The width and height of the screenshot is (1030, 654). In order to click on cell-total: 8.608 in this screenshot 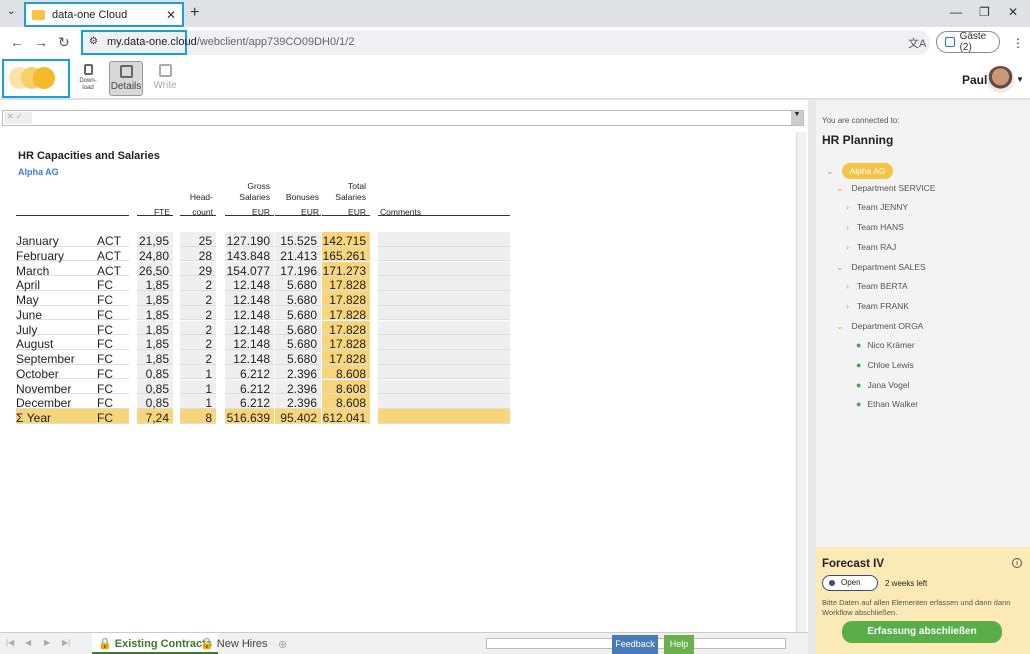, I will do `click(346, 372)`.